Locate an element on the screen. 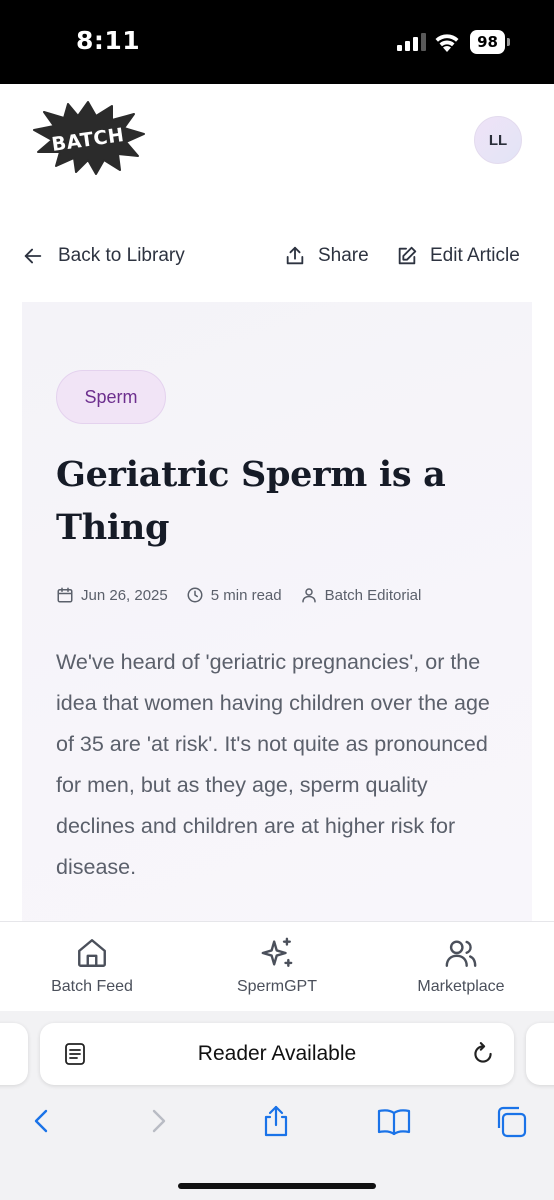 This screenshot has width=554, height=1200. article-title: Geriatric Sperm is a Thing is located at coordinates (251, 501).